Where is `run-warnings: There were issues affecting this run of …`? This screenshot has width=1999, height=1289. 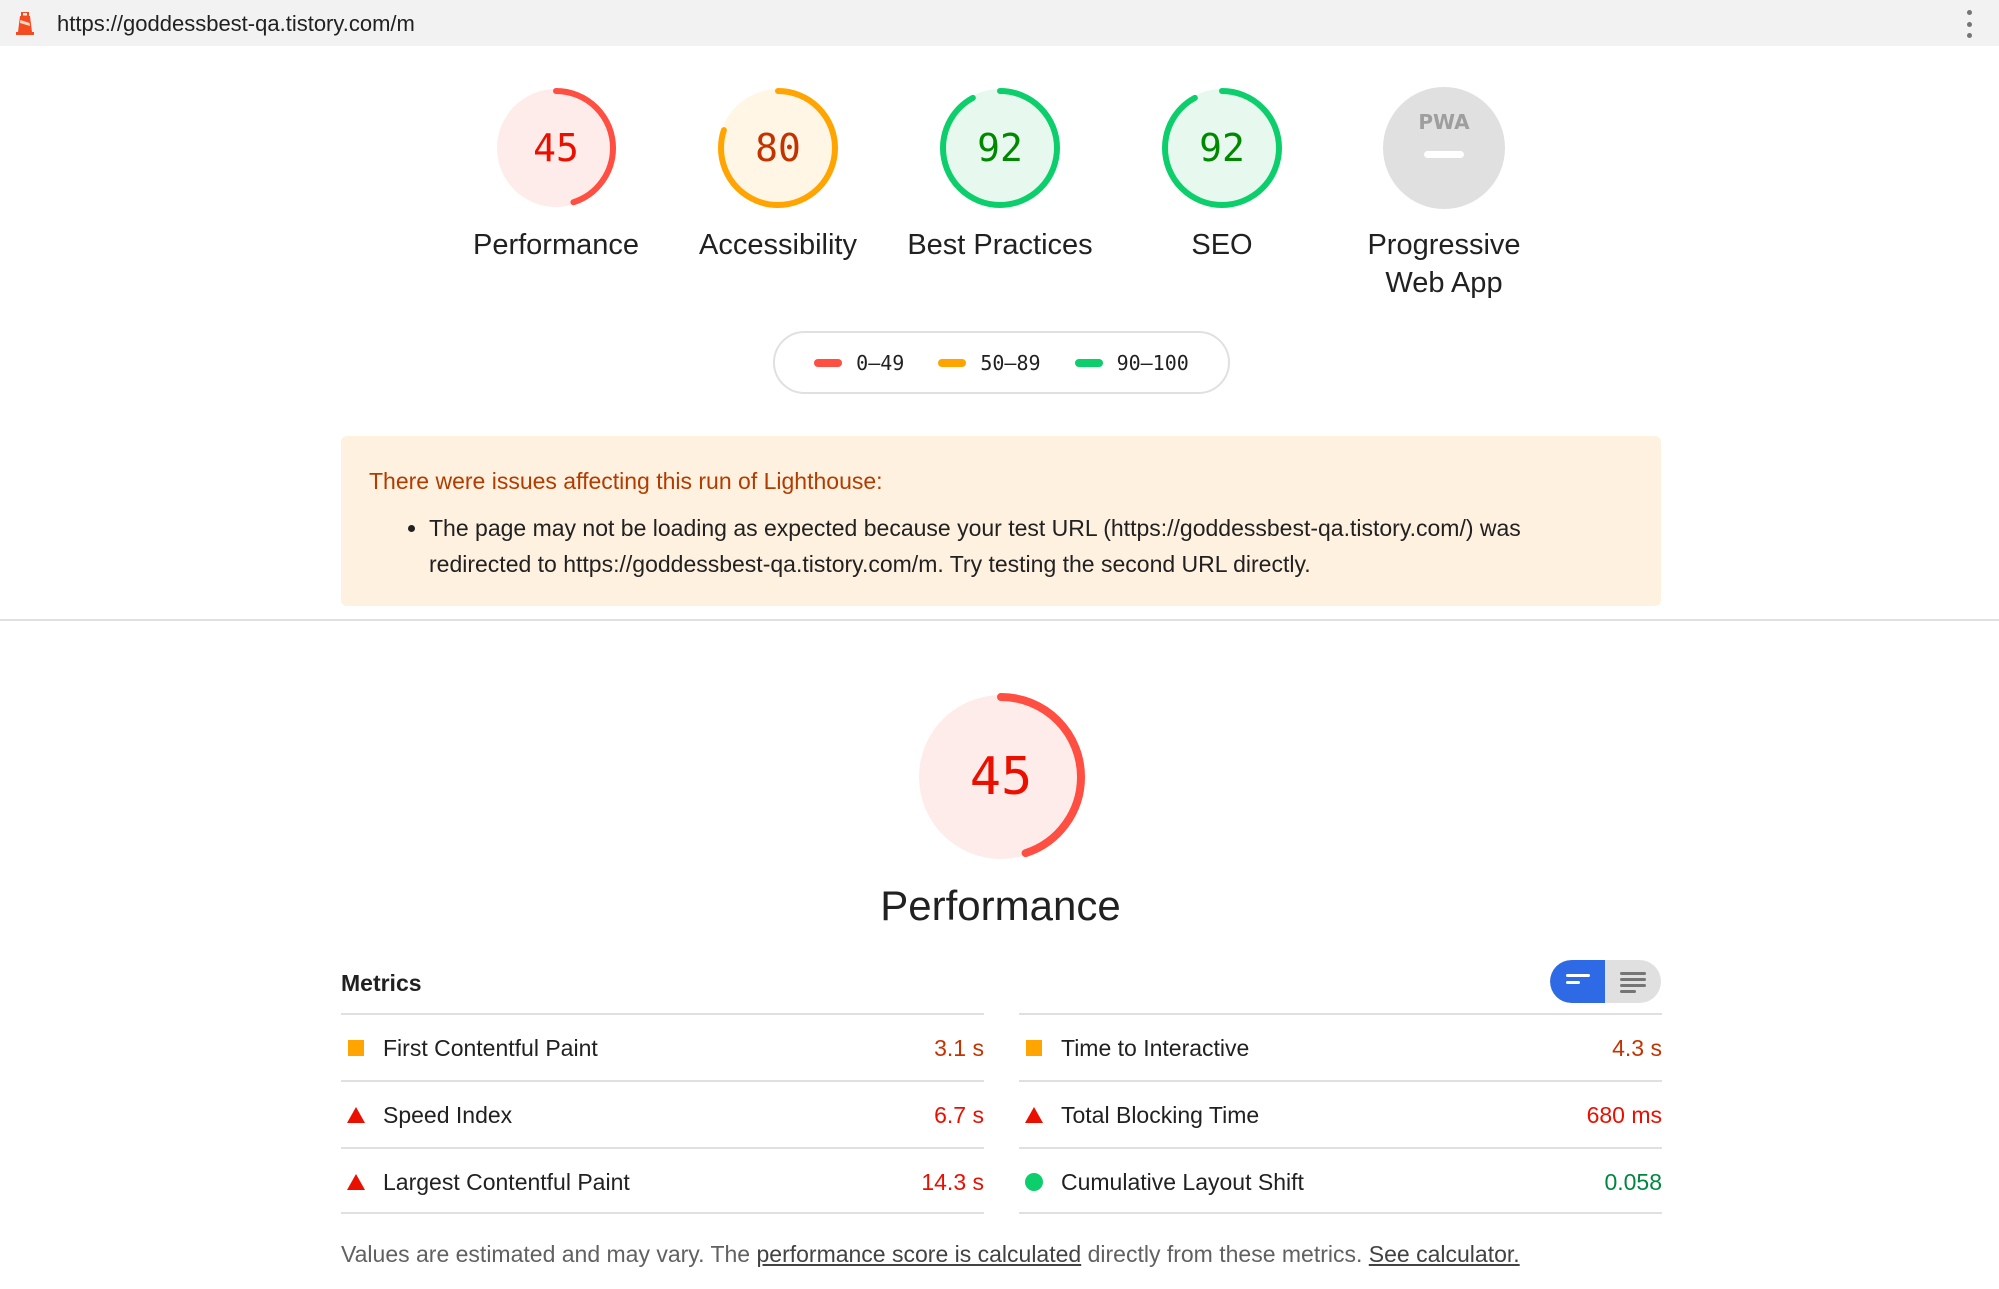 run-warnings: There were issues affecting this run of … is located at coordinates (1001, 521).